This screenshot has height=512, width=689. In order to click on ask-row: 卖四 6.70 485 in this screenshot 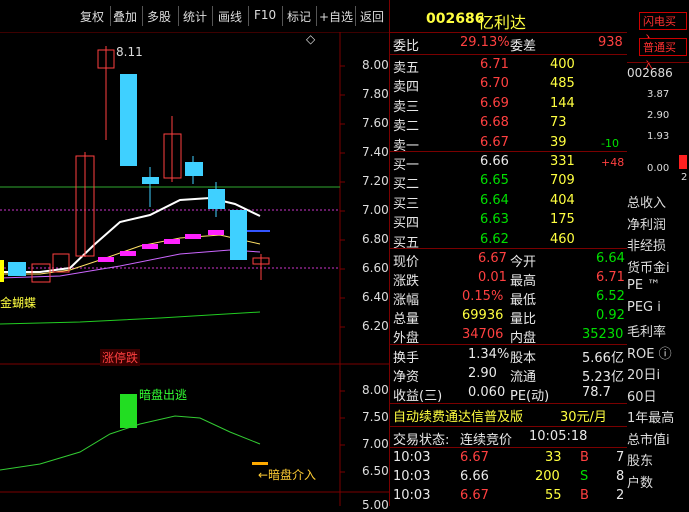, I will do `click(509, 84)`.